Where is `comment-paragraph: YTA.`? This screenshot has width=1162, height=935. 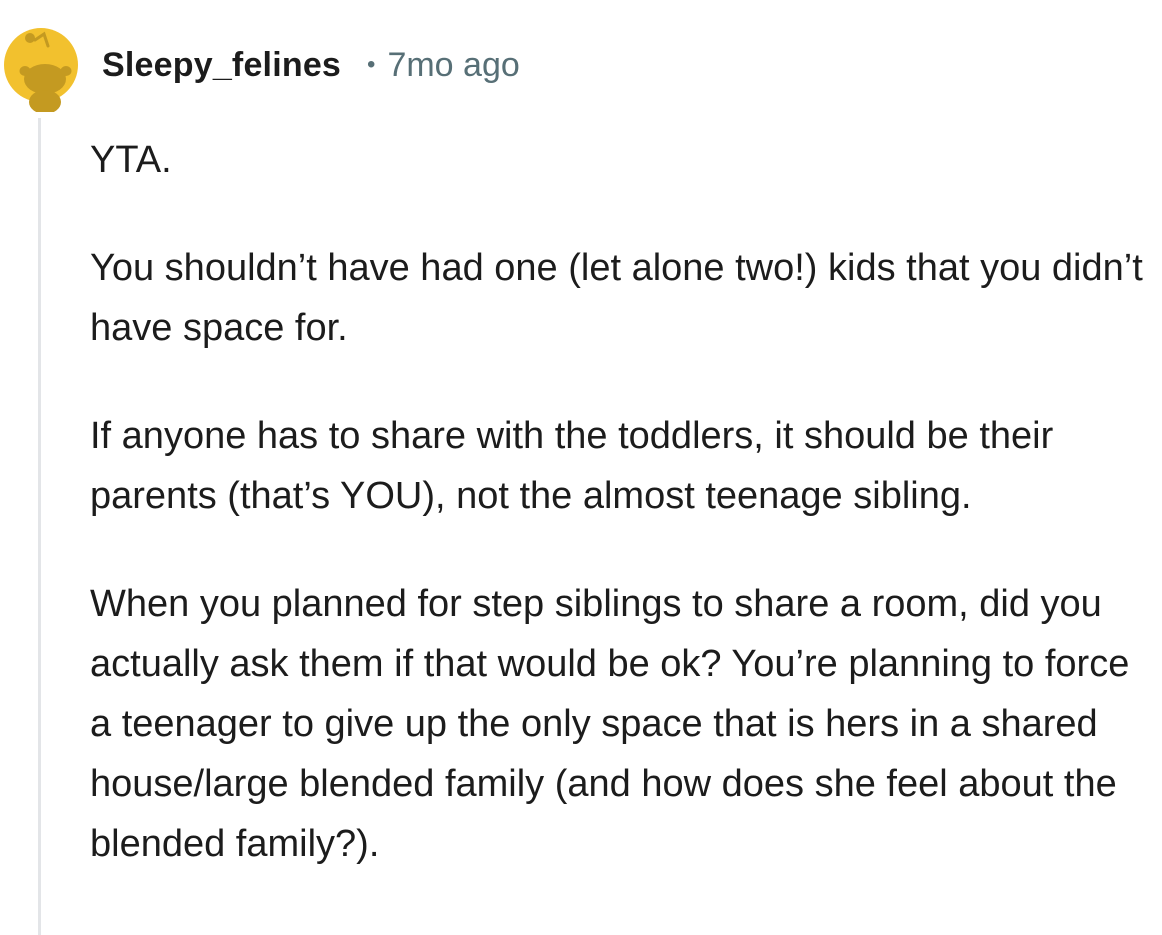 comment-paragraph: YTA. is located at coordinates (131, 160).